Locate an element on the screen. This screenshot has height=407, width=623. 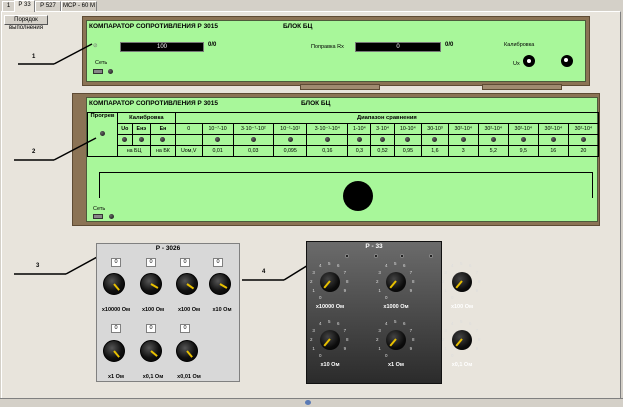
scroll-indicator-icon is located at coordinates (308, 402).